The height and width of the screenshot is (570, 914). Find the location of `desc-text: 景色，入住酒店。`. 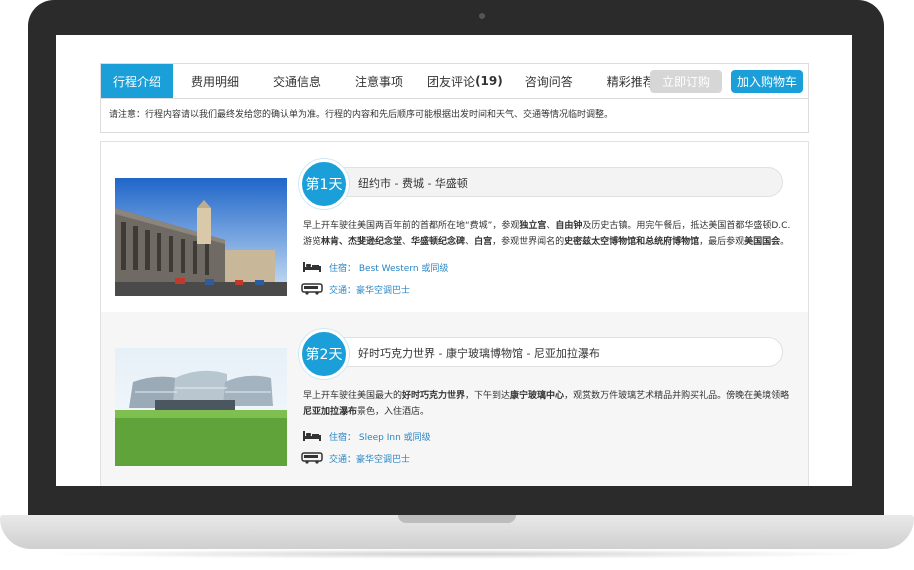

desc-text: 景色，入住酒店。 is located at coordinates (393, 412).